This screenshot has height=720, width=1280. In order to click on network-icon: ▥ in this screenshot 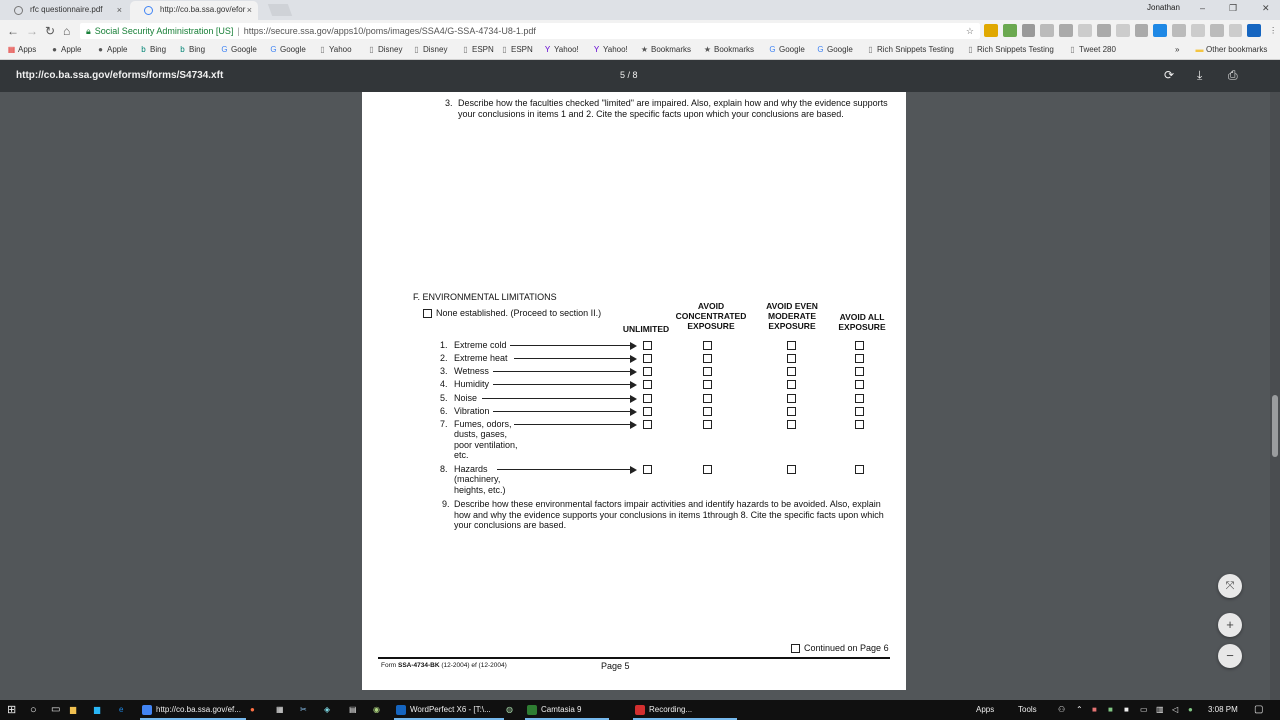, I will do `click(1160, 710)`.